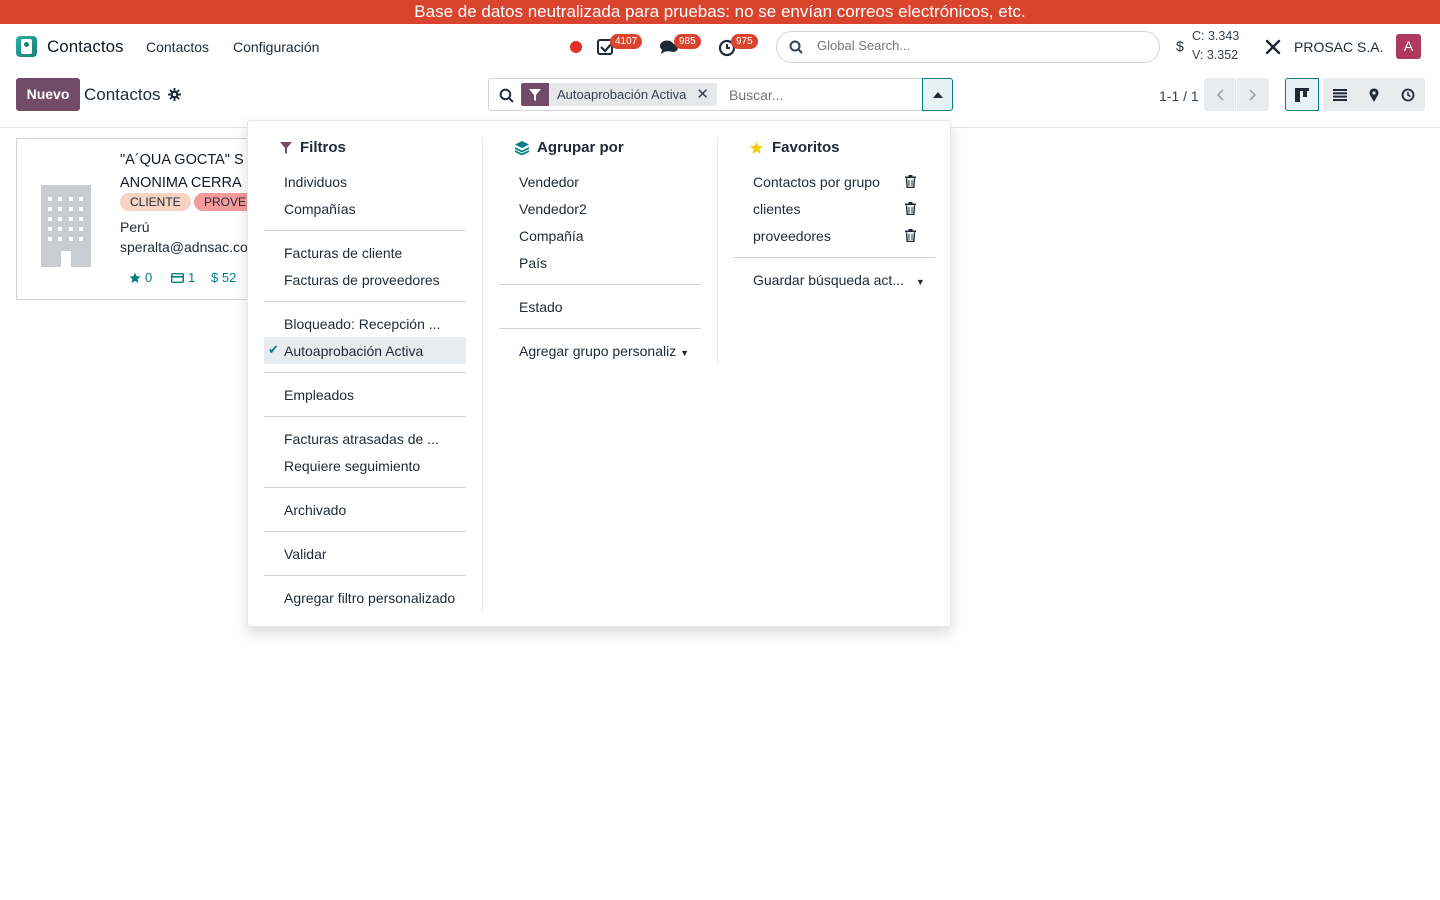 The image size is (1440, 900). I want to click on kanban-icon, so click(1302, 94).